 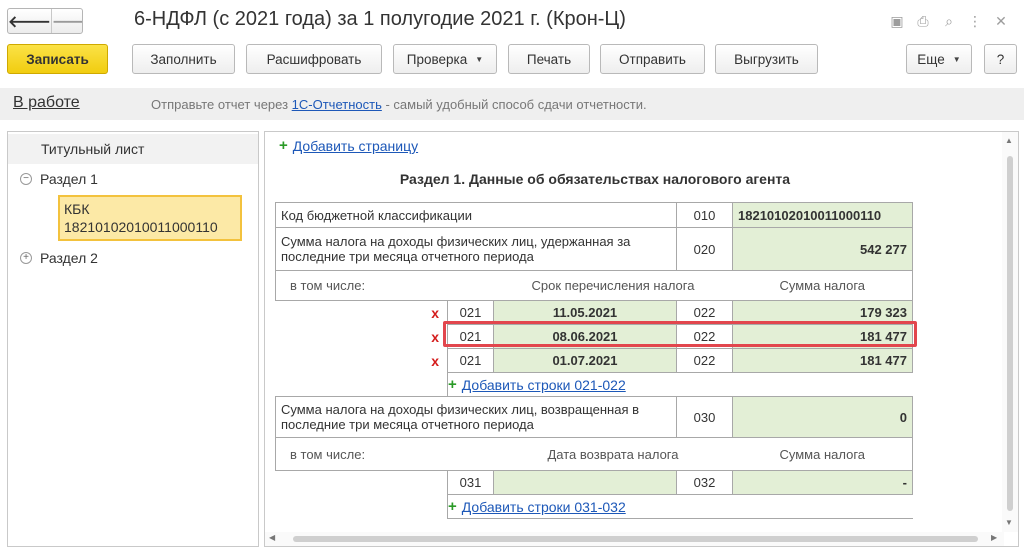 What do you see at coordinates (26, 258) in the screenshot?
I see `expand-icon: +` at bounding box center [26, 258].